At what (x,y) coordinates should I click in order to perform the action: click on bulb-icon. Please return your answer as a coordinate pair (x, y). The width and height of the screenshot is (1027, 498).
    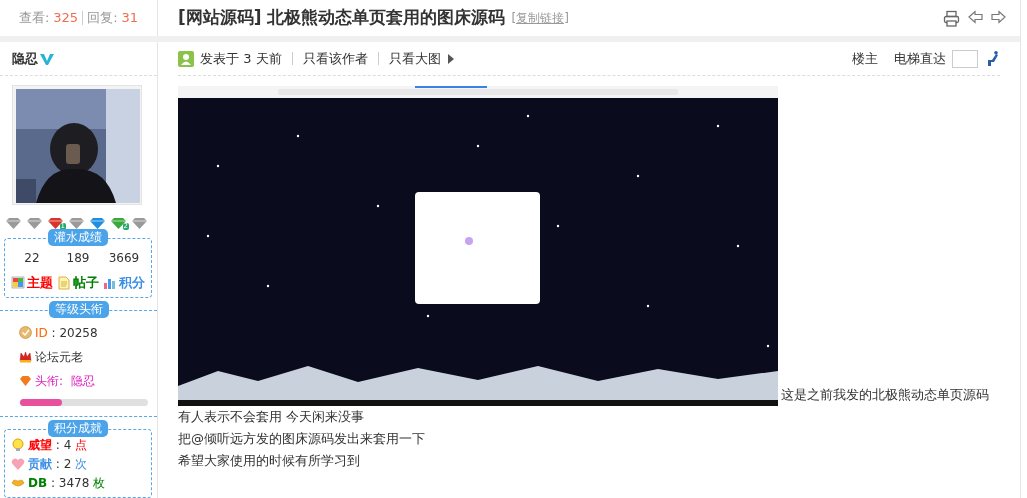
    Looking at the image, I should click on (18, 445).